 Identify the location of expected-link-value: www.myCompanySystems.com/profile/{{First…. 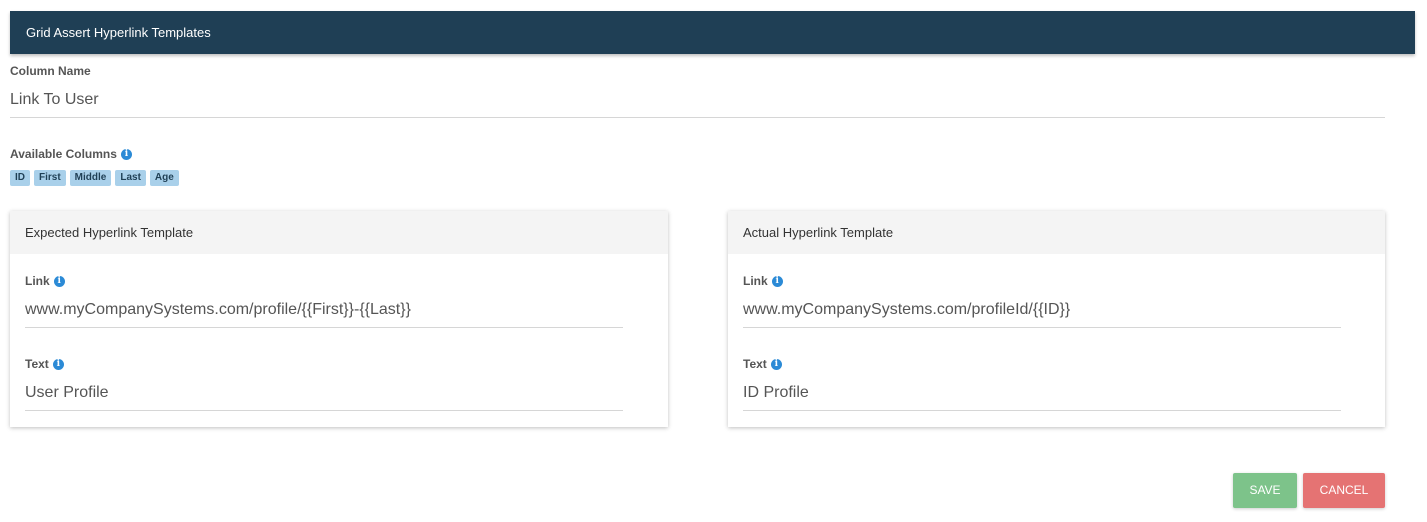
(218, 309).